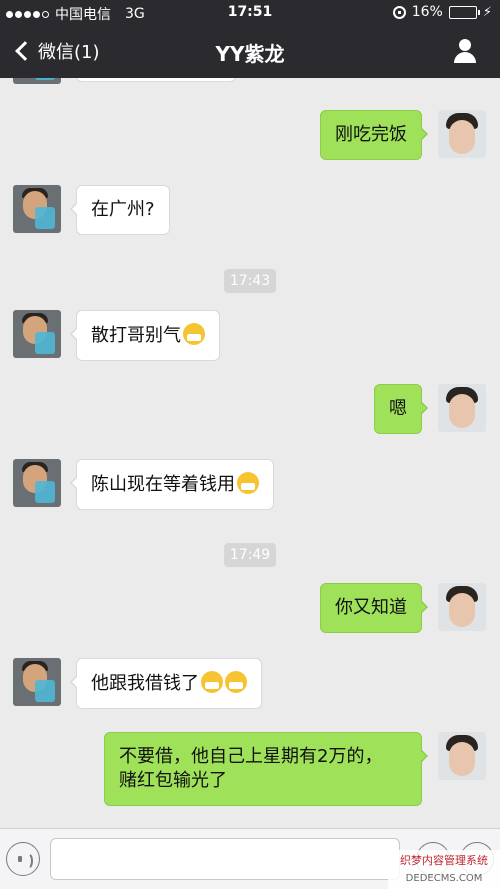  I want to click on message-bubble-sent: 你又知道, so click(374, 608).